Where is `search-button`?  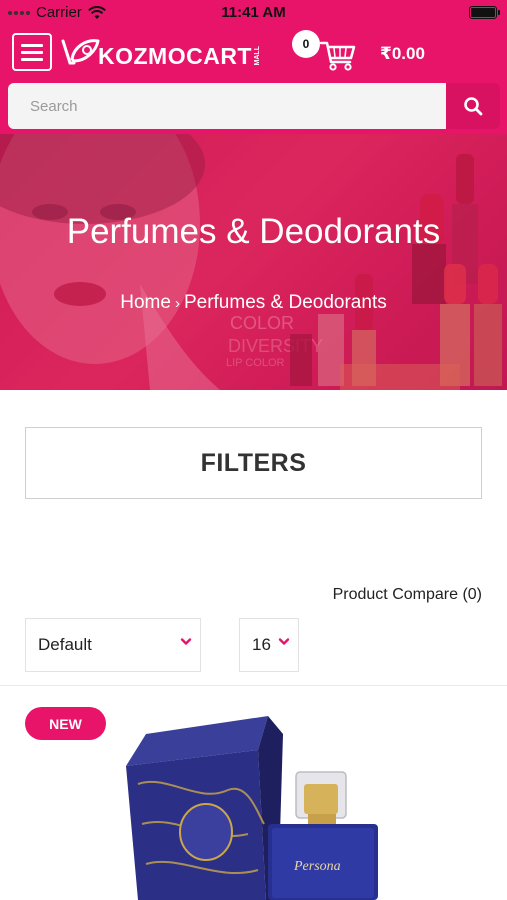
search-button is located at coordinates (473, 106).